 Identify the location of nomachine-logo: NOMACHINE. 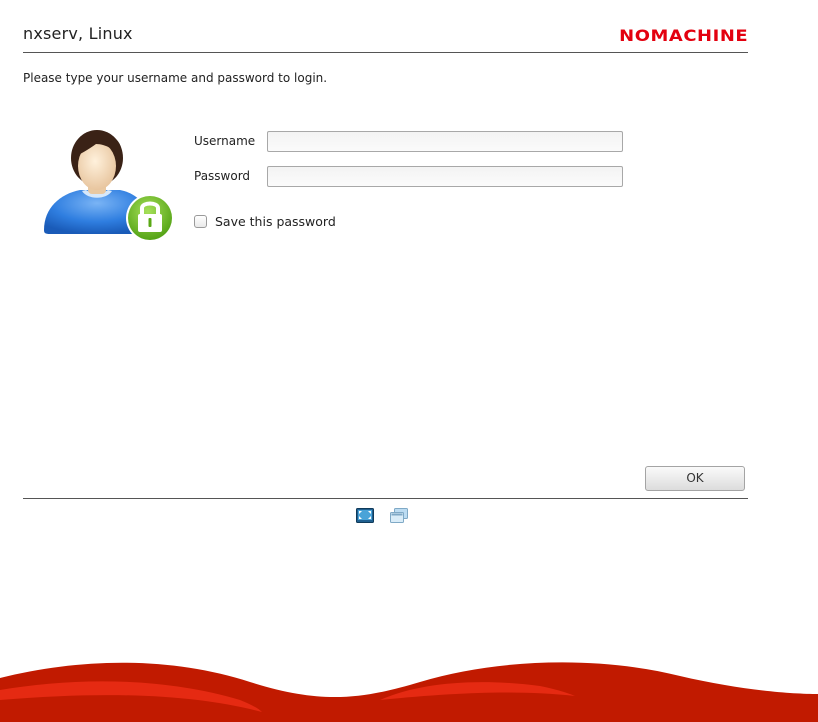
(683, 35).